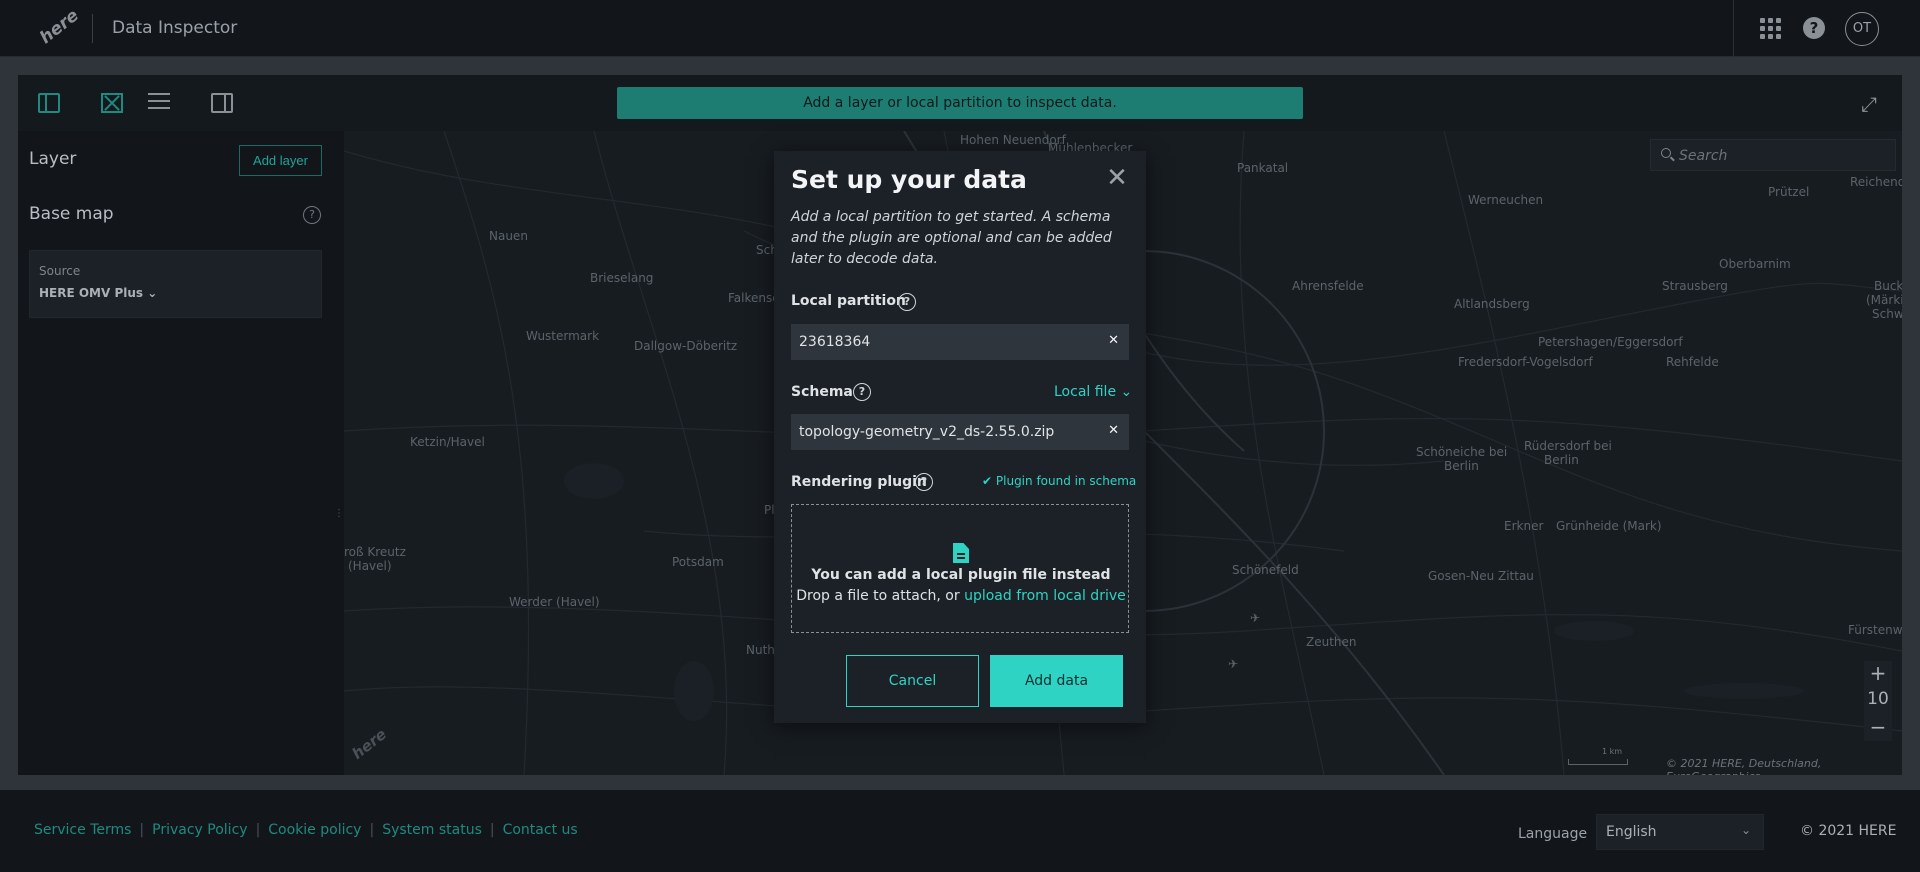  I want to click on list-view-icon, so click(159, 103).